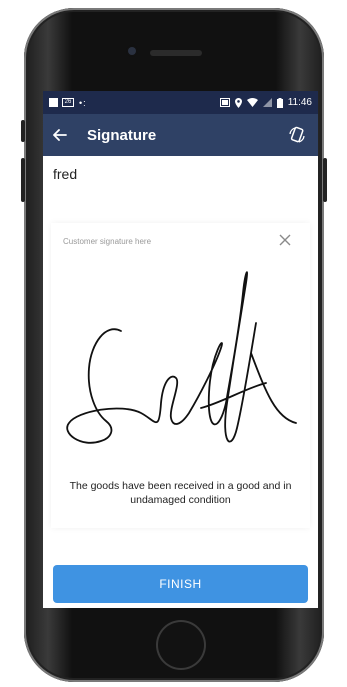 The image size is (347, 687). I want to click on notification-square-icon, so click(53, 102).